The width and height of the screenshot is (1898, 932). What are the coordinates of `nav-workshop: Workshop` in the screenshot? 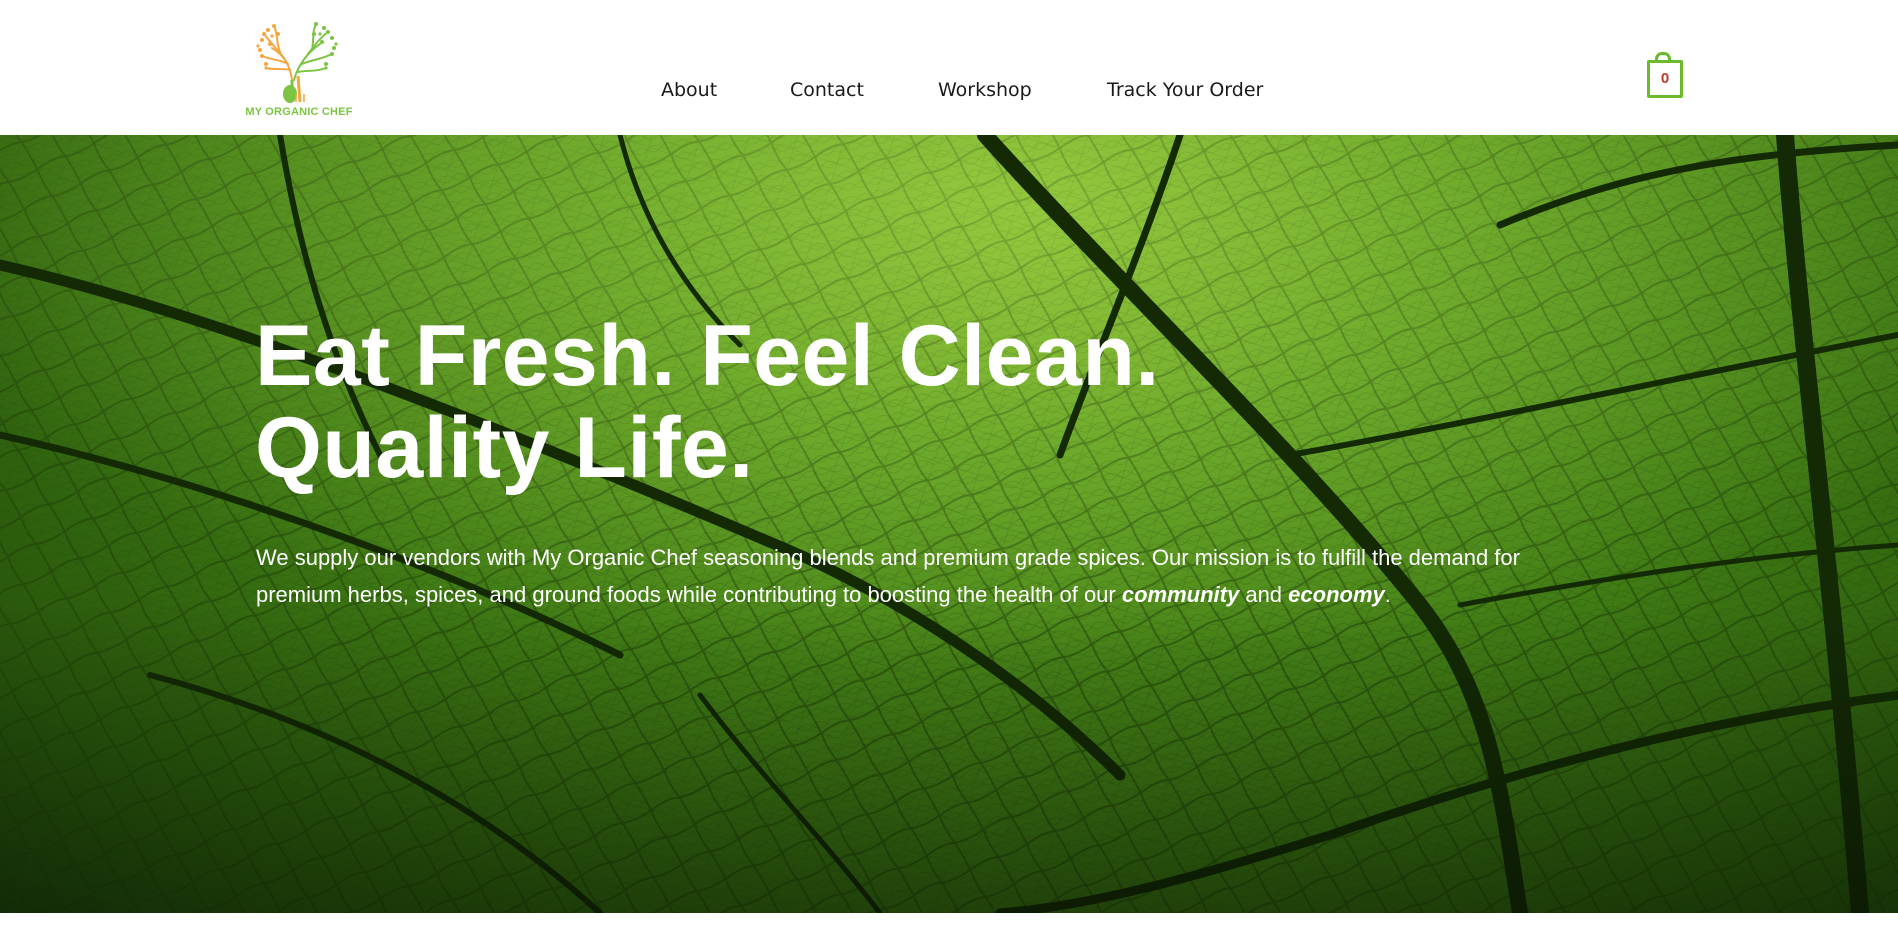 It's located at (985, 90).